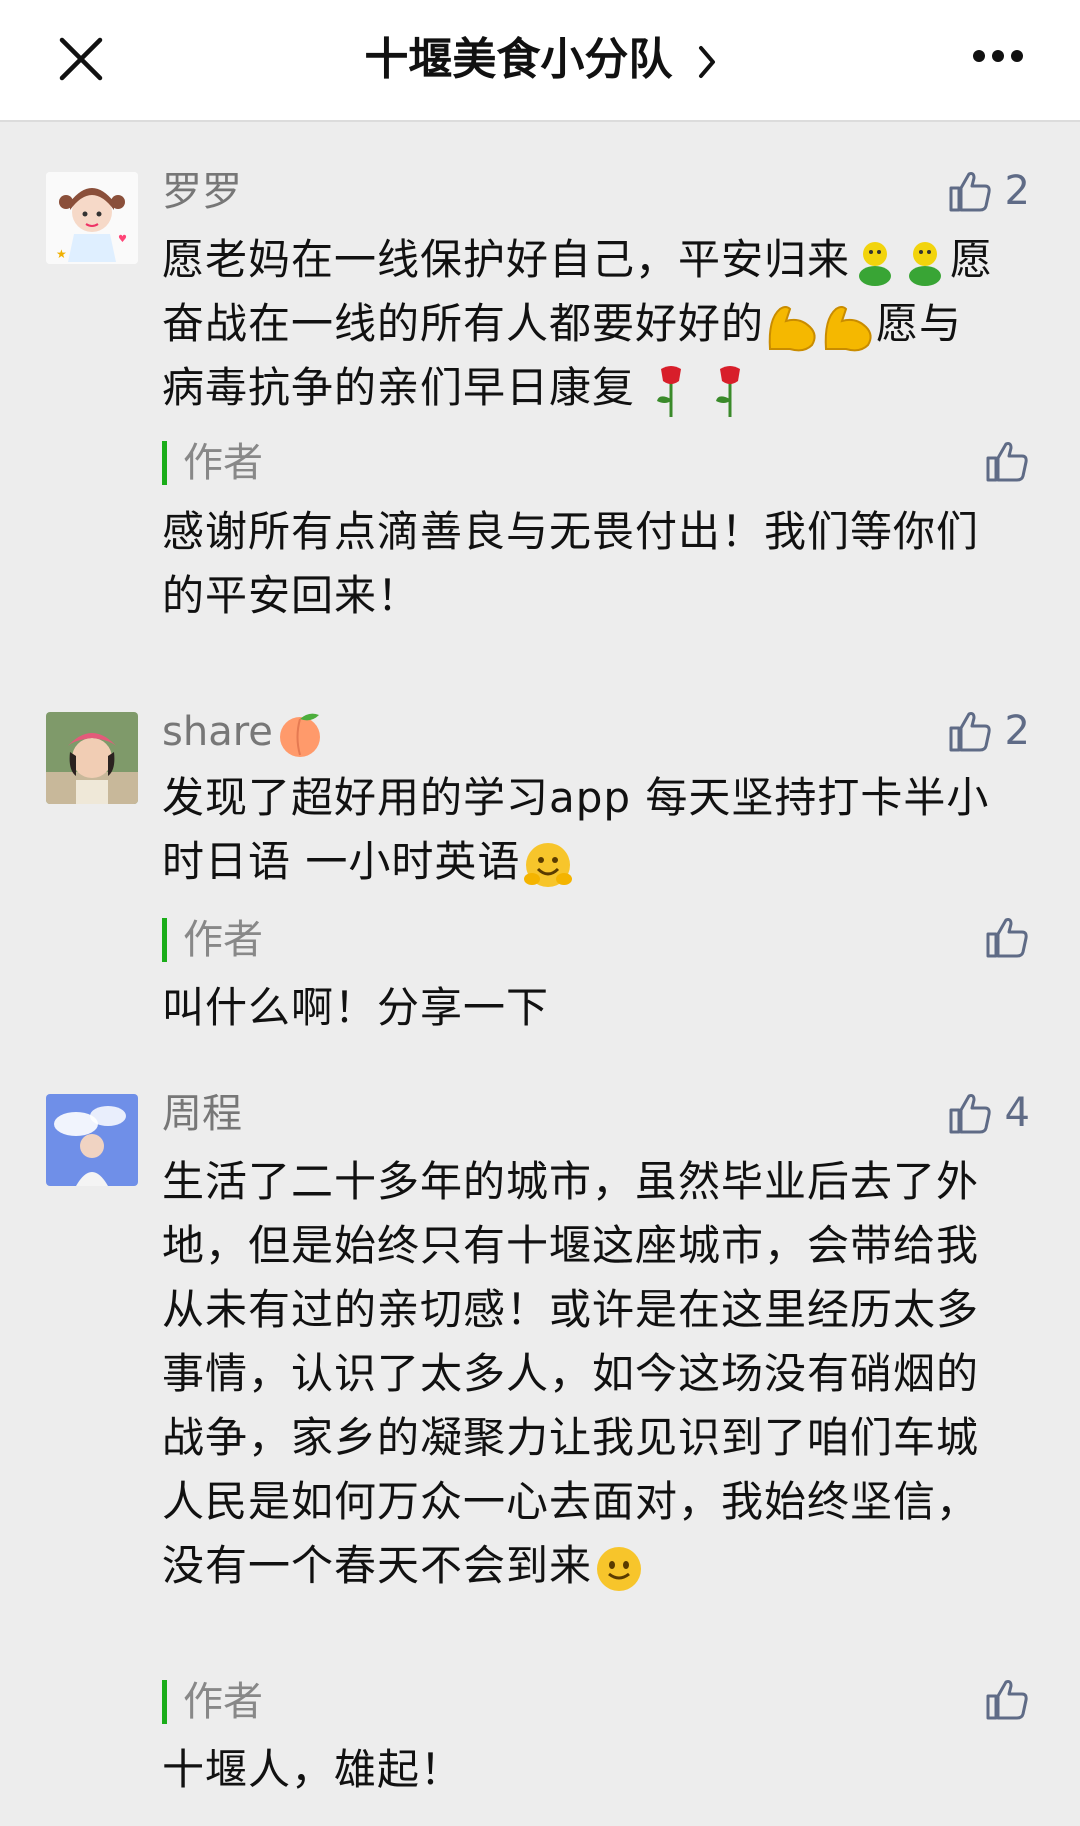 This screenshot has width=1080, height=1826. I want to click on avatar-image: ★ ♥, so click(92, 218).